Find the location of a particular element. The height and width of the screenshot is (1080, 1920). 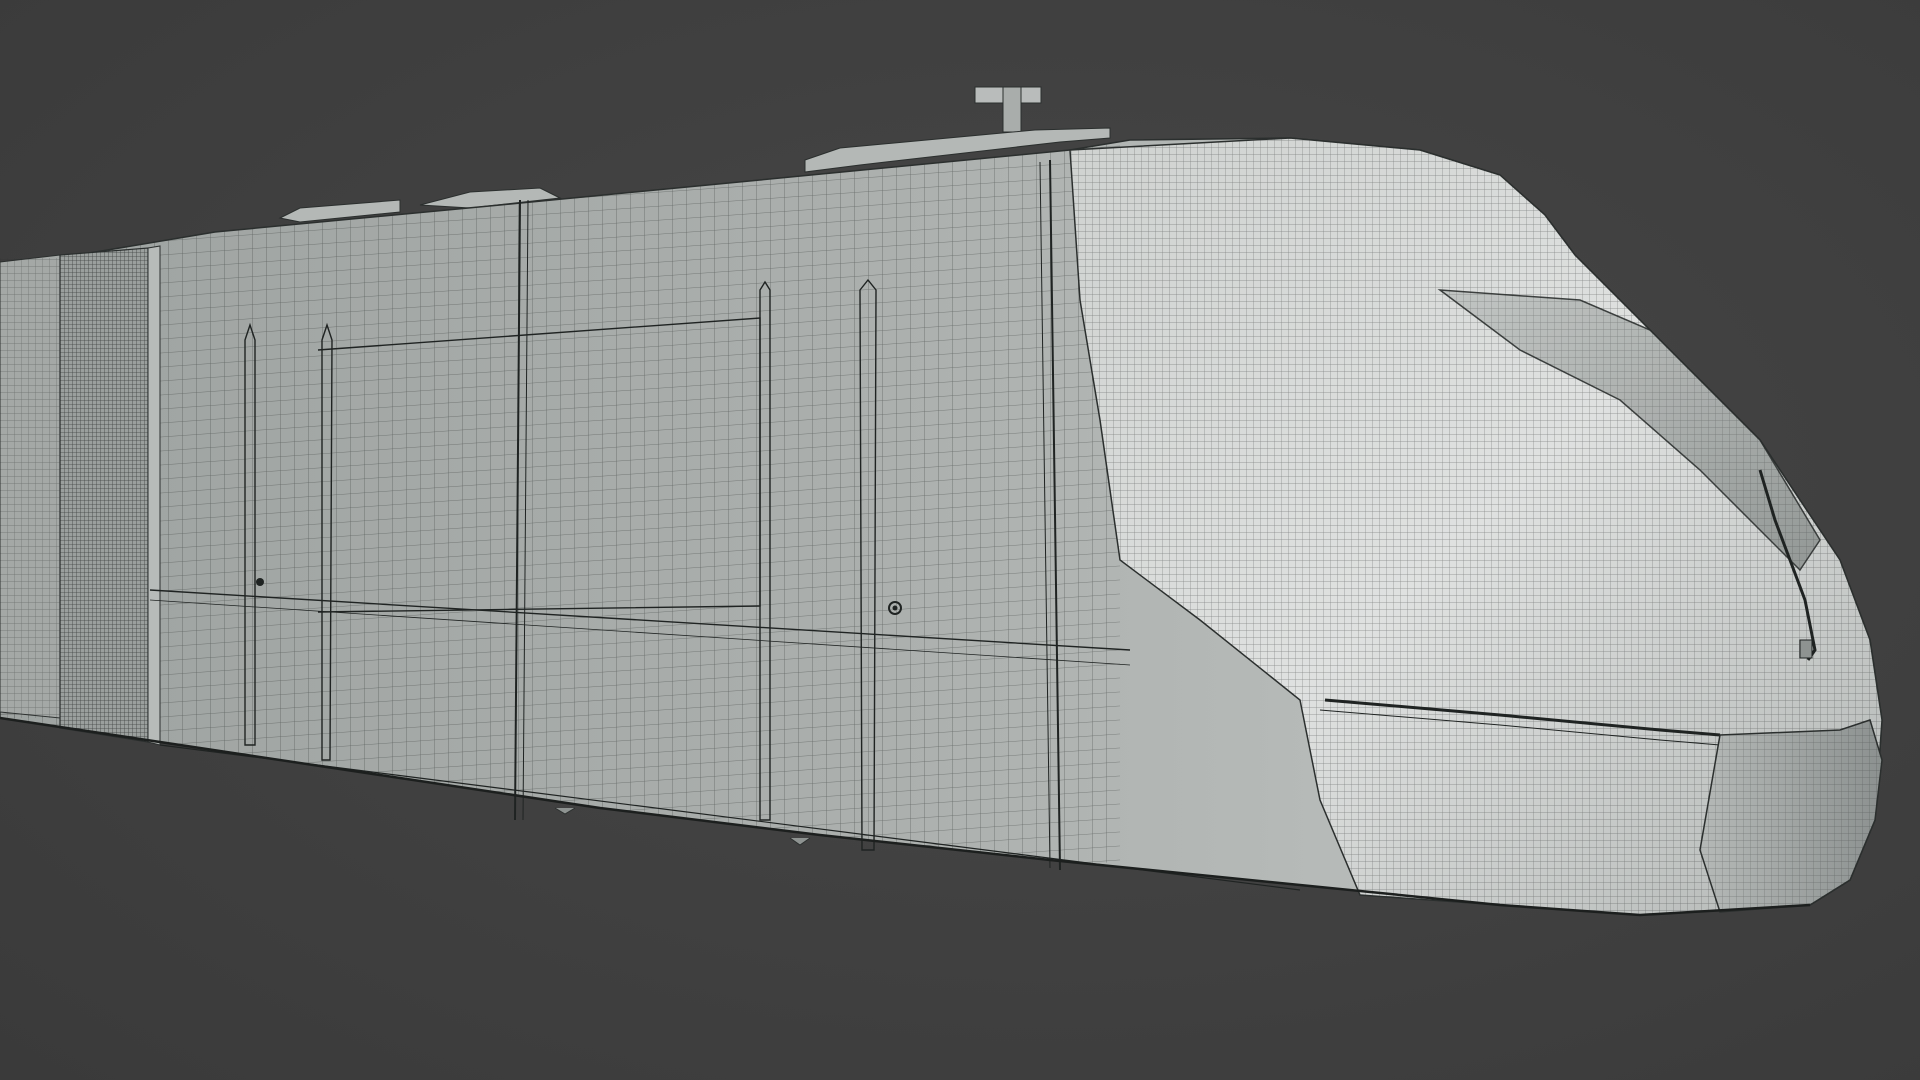

gangway-bellows is located at coordinates (80, 495).